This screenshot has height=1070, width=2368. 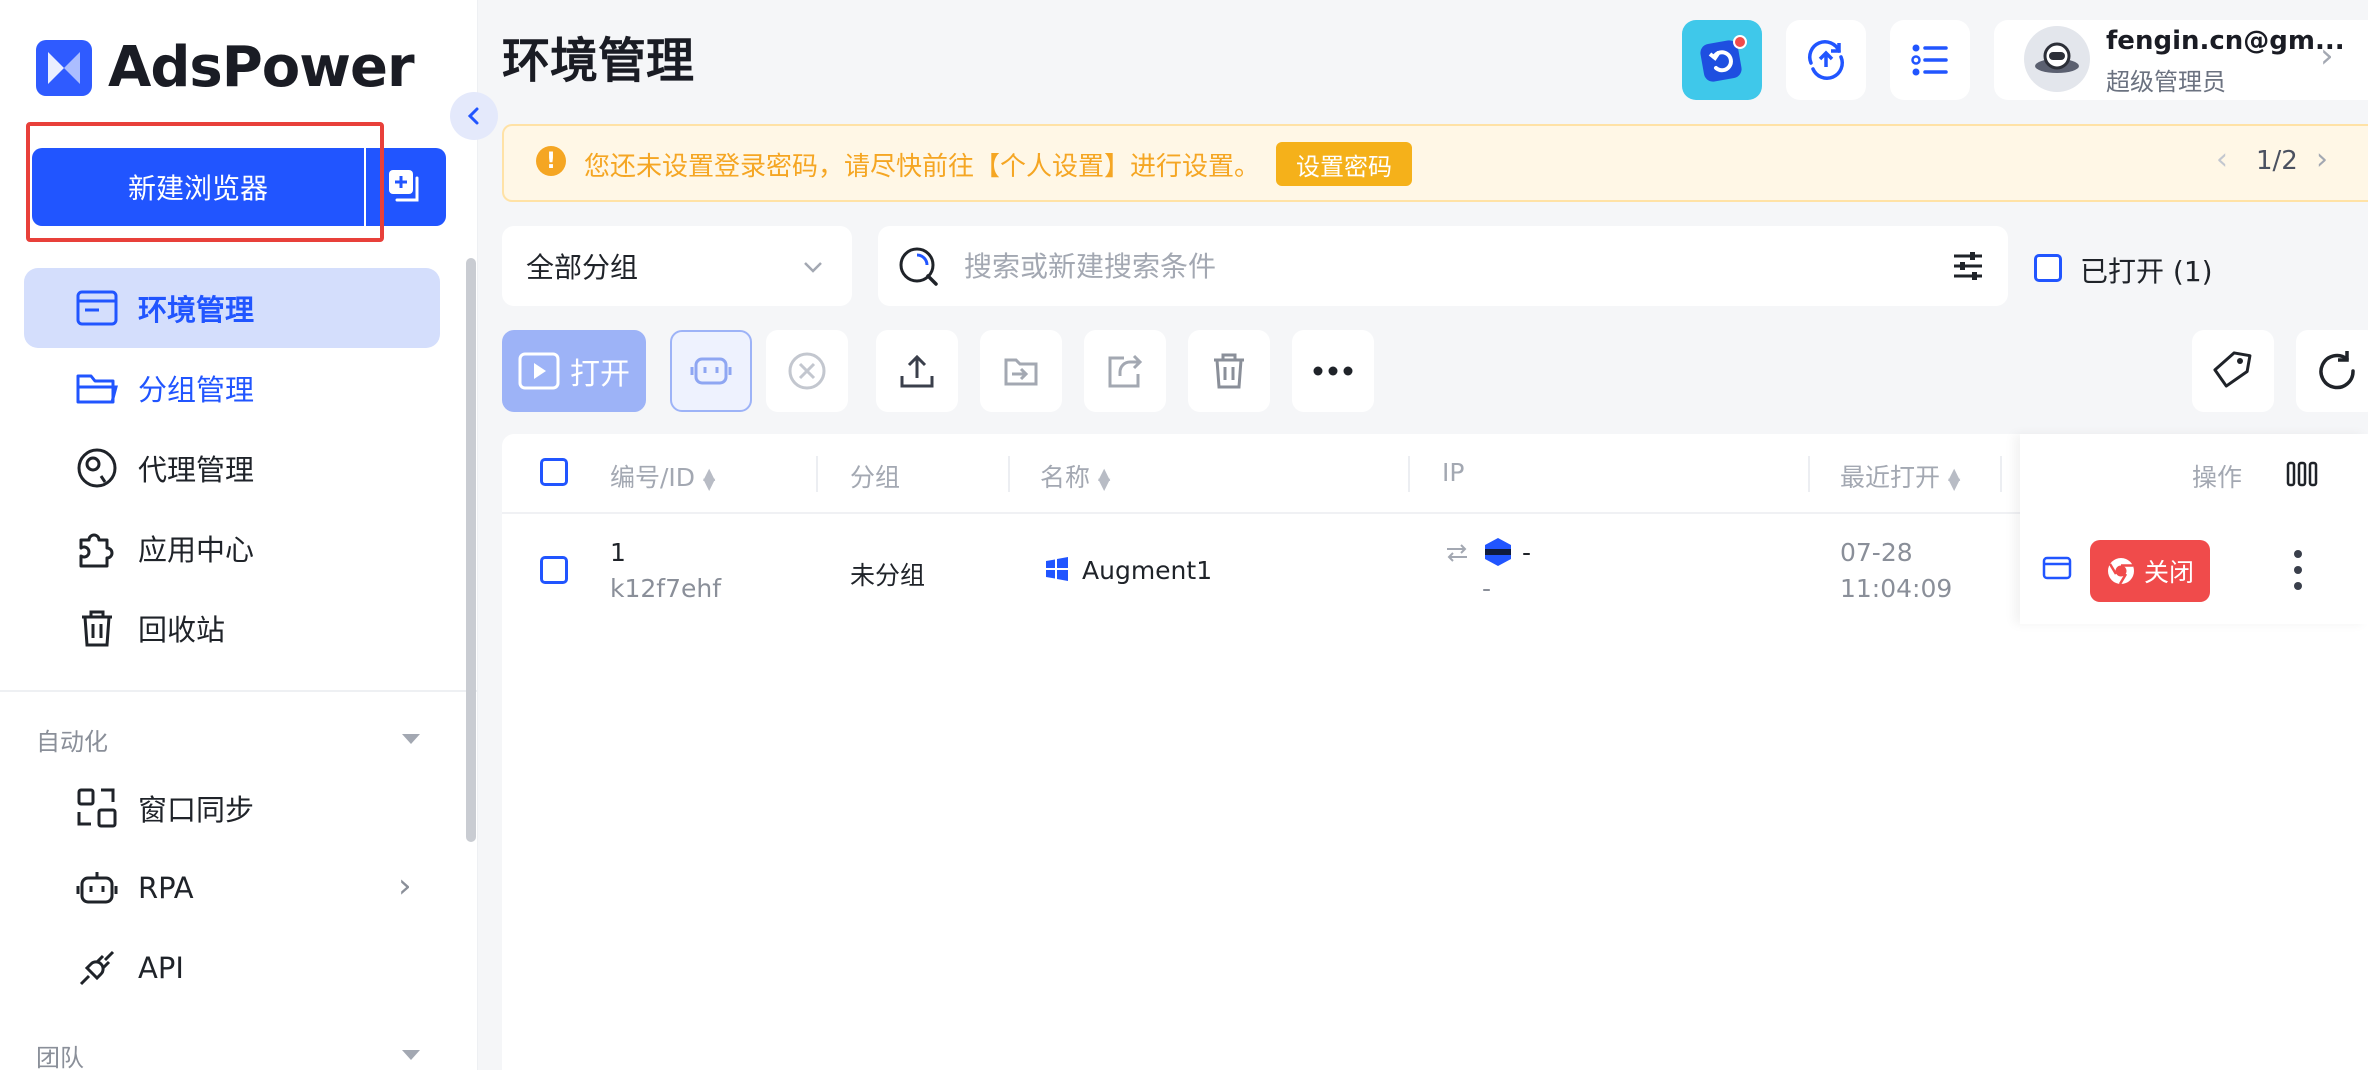 I want to click on collapse-sidebar-button, so click(x=474, y=116).